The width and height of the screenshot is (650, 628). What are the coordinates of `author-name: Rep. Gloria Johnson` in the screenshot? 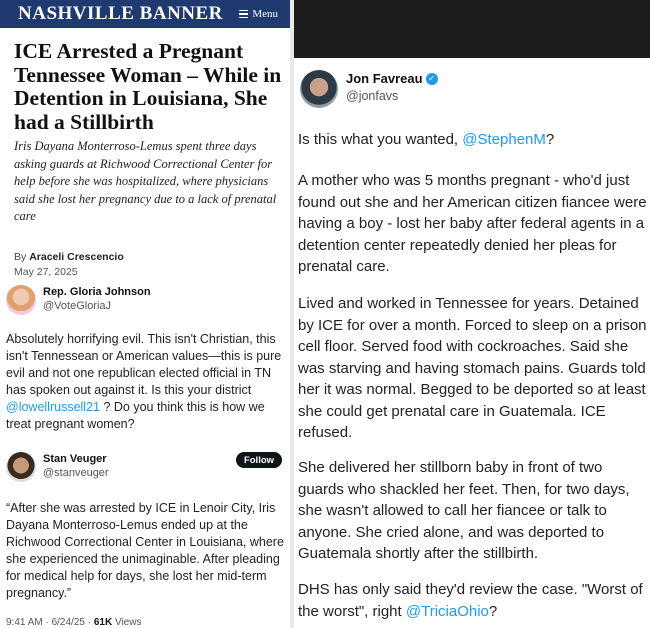 It's located at (97, 292).